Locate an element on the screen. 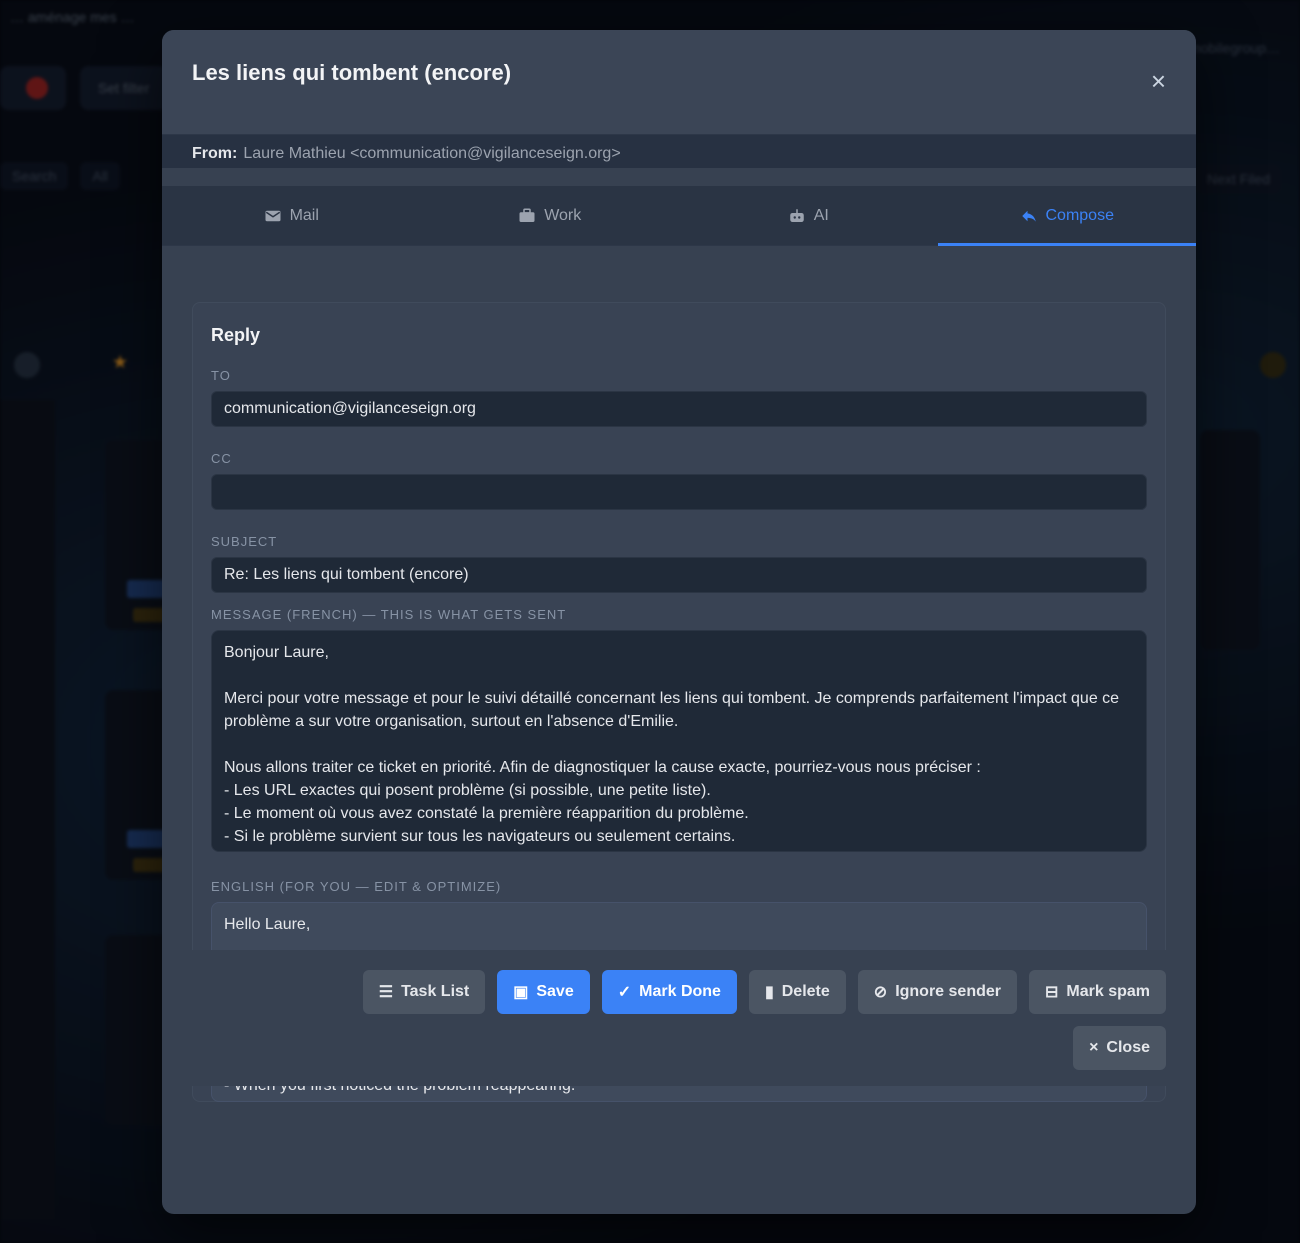 The width and height of the screenshot is (1300, 1243). tab-ai: AI is located at coordinates (808, 215).